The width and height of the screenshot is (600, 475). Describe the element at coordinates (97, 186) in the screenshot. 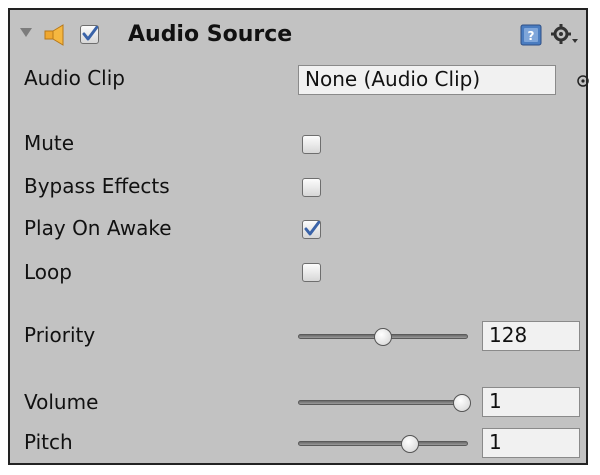

I see `bypass-effects-label: Bypass Effects` at that location.